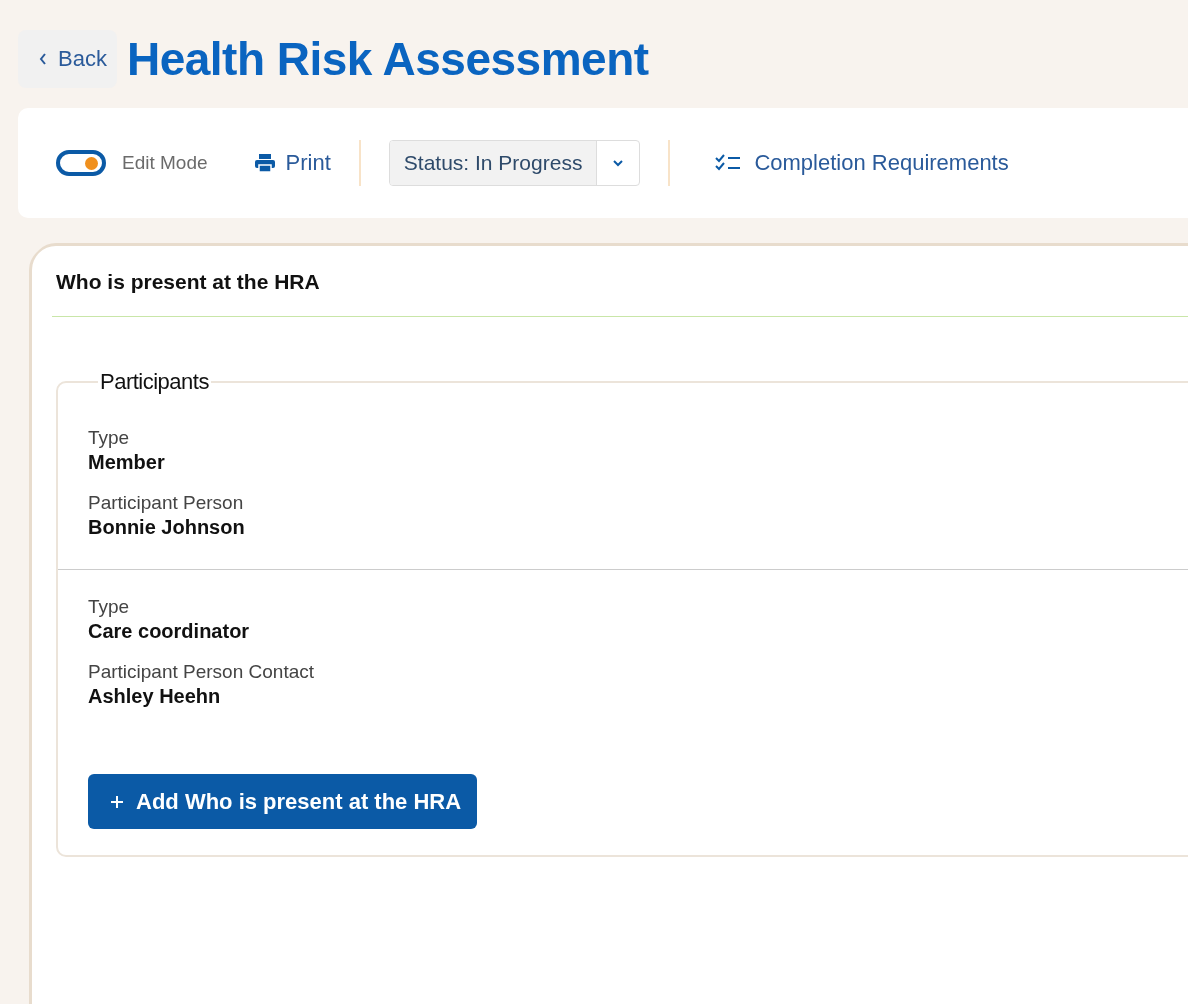 The height and width of the screenshot is (1004, 1188). I want to click on edit-mode-label: Edit Mode, so click(165, 163).